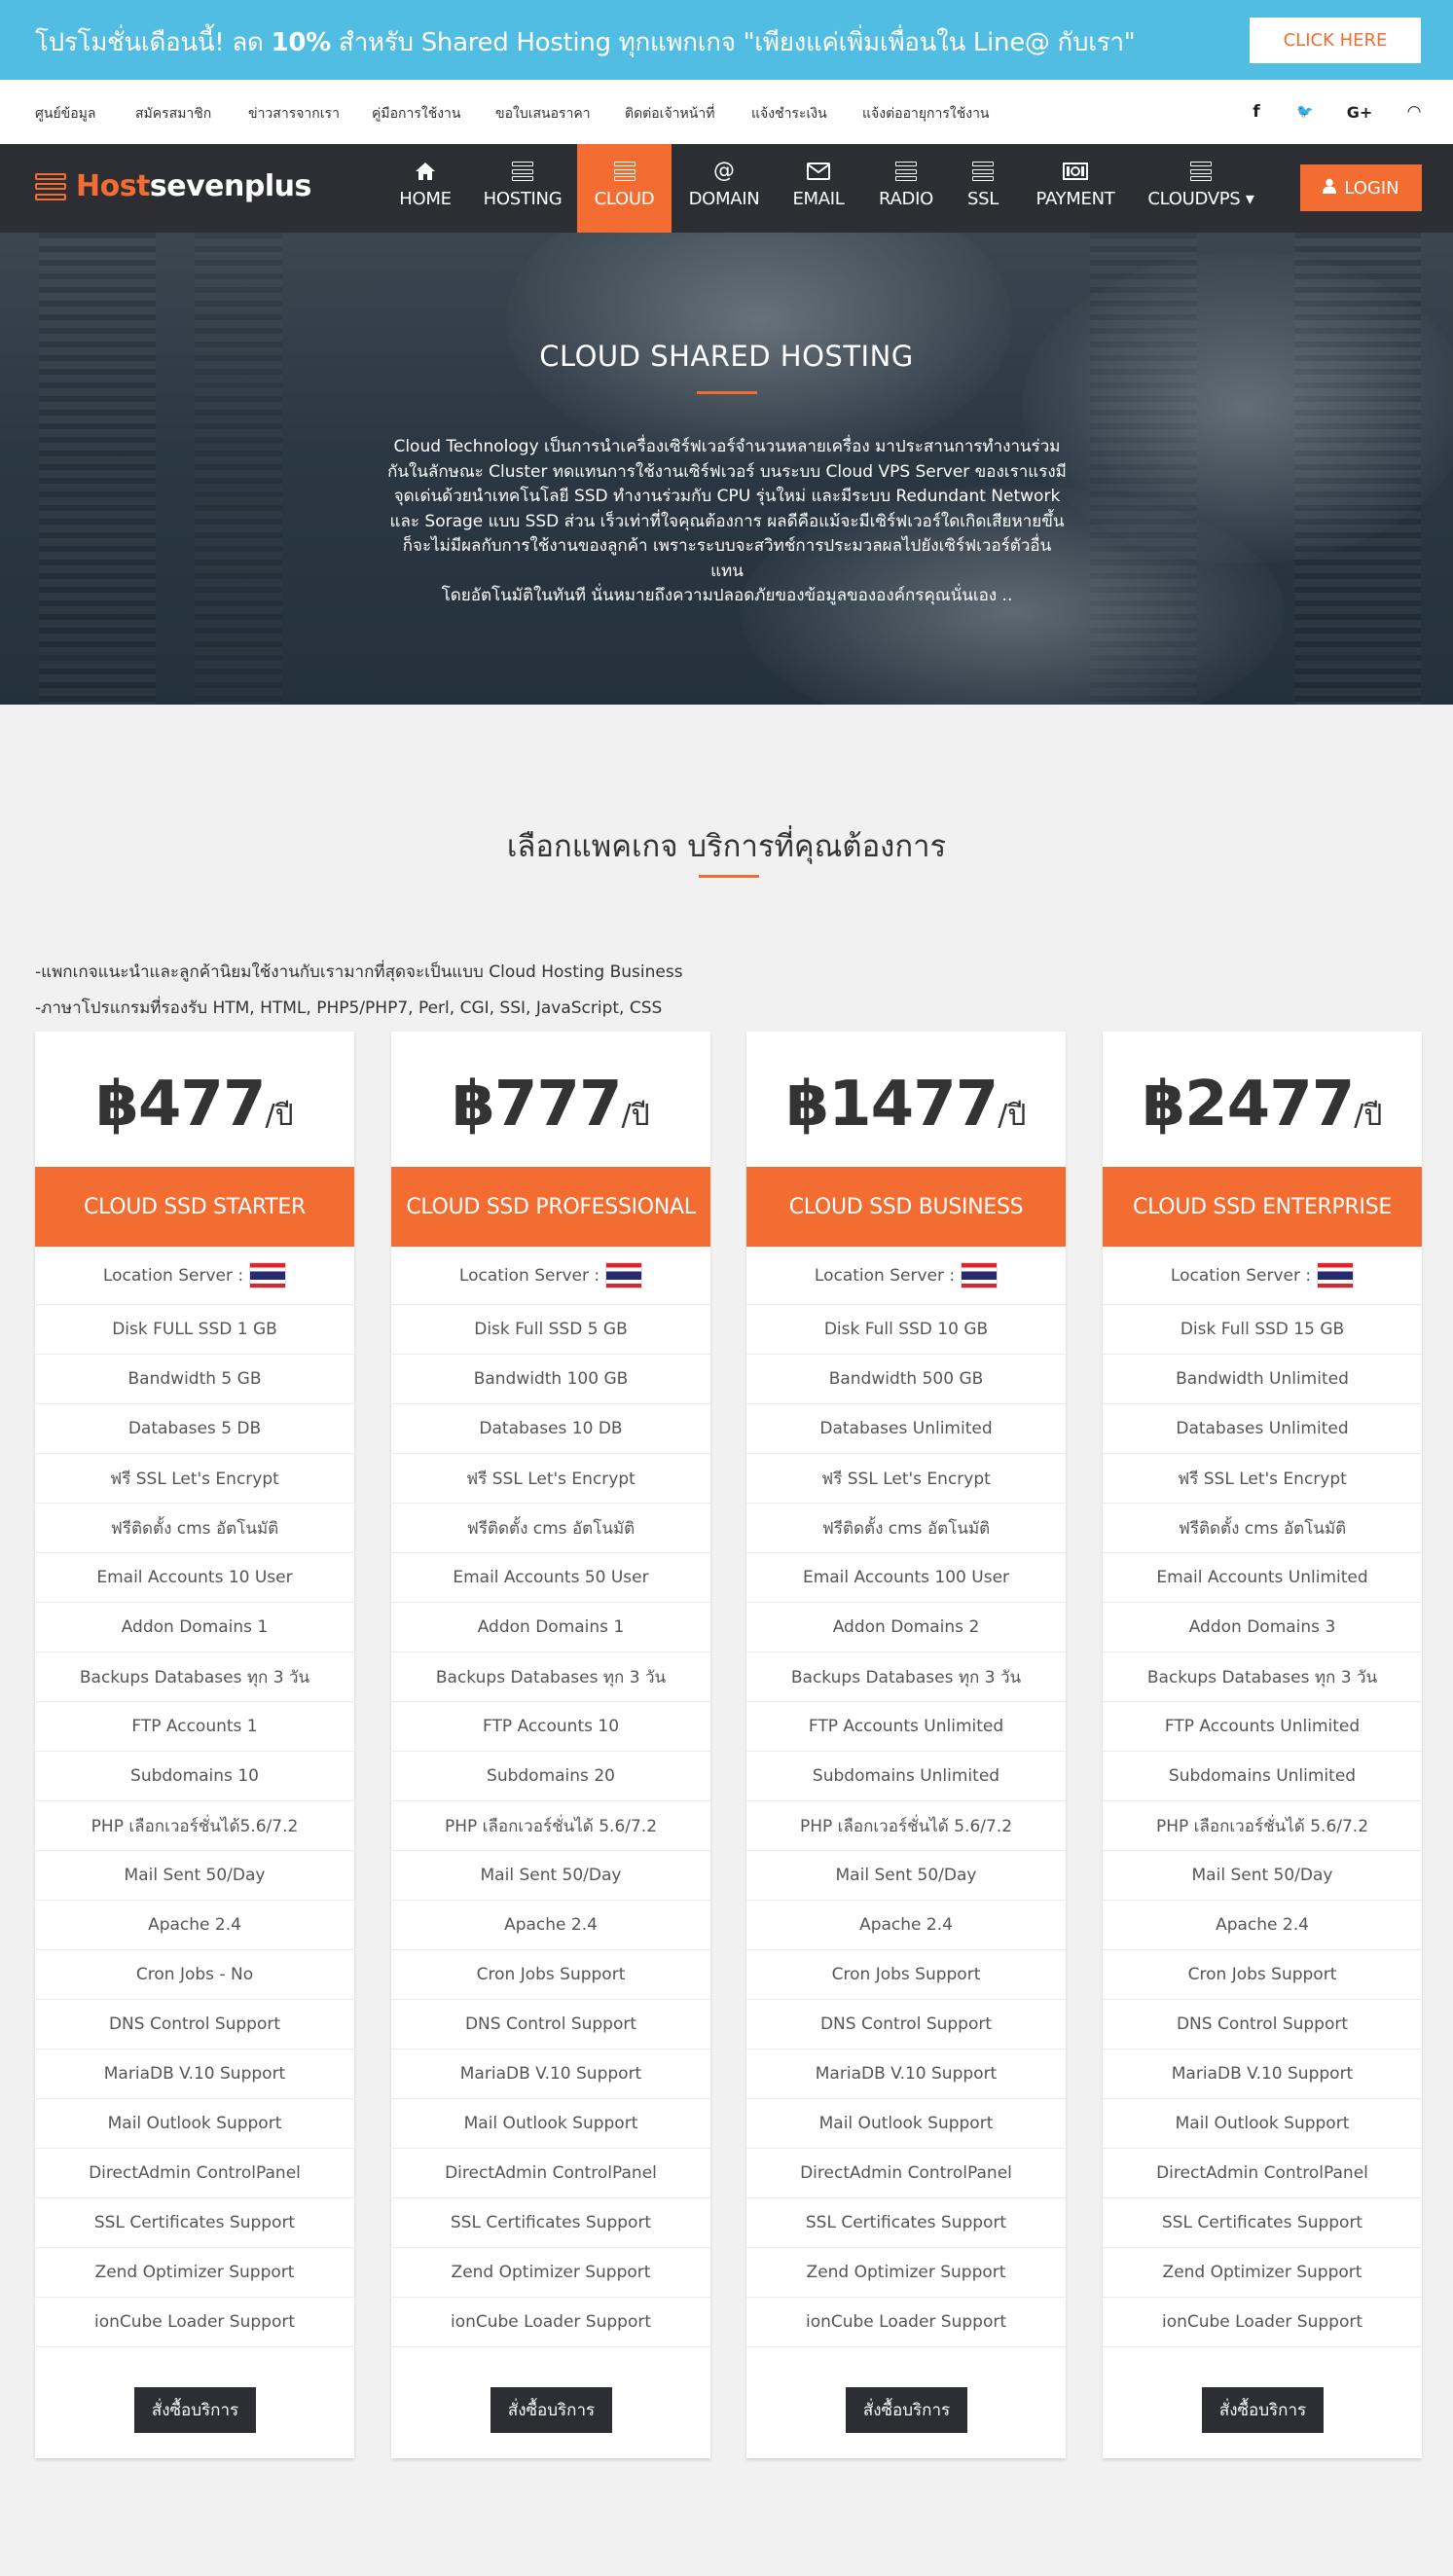 The width and height of the screenshot is (1453, 2576). What do you see at coordinates (906, 1727) in the screenshot?
I see `feature-item: FTP Accounts Unlimited` at bounding box center [906, 1727].